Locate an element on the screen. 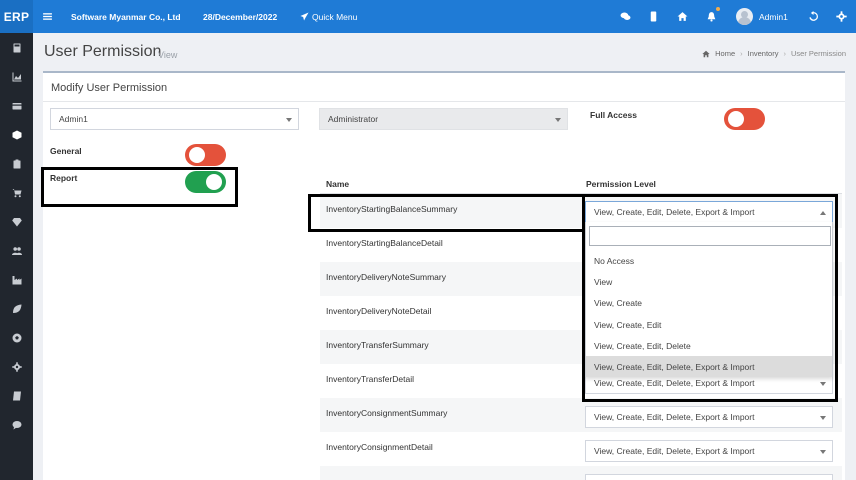 The height and width of the screenshot is (480, 856). column-header-permission-level: Permission Level is located at coordinates (621, 184).